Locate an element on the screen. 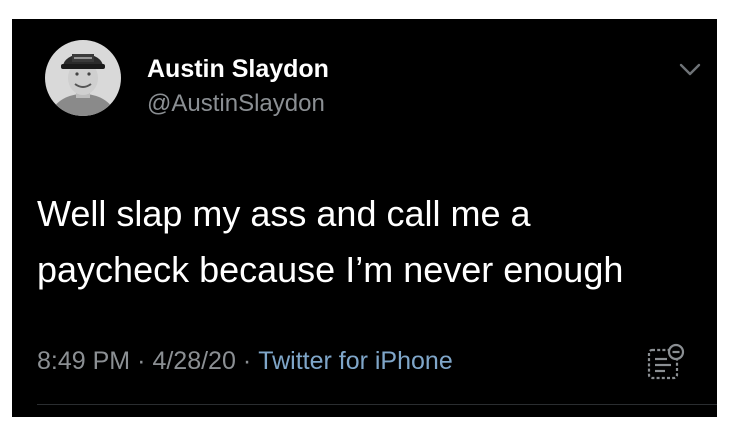 The image size is (730, 440). avatar-photo is located at coordinates (83, 78).